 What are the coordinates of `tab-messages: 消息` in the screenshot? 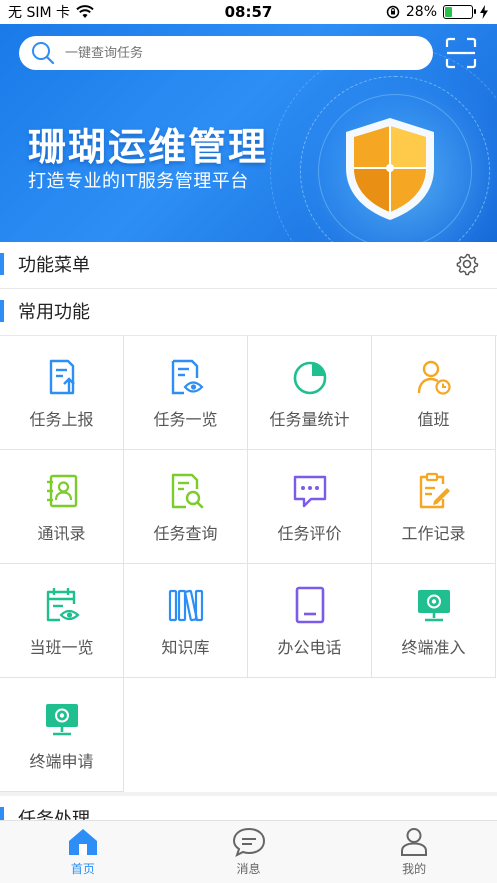 It's located at (249, 852).